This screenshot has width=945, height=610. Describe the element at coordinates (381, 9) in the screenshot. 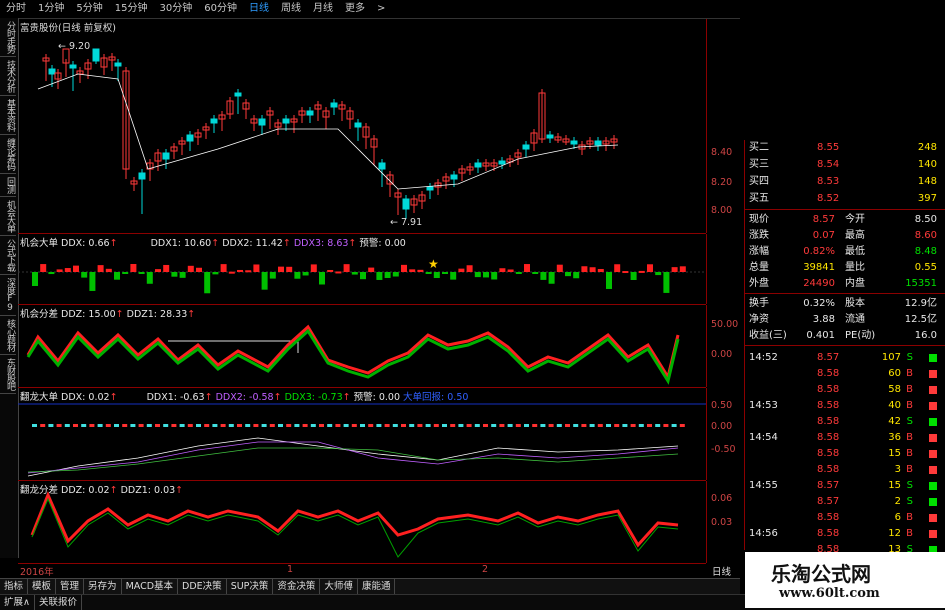

I see `more-arrow-icon: >` at that location.